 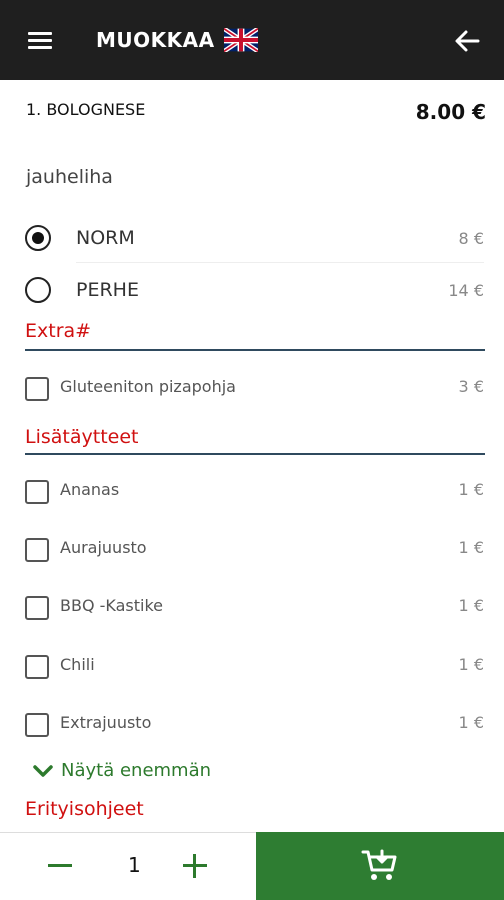 What do you see at coordinates (471, 238) in the screenshot?
I see `size-price: 8 €` at bounding box center [471, 238].